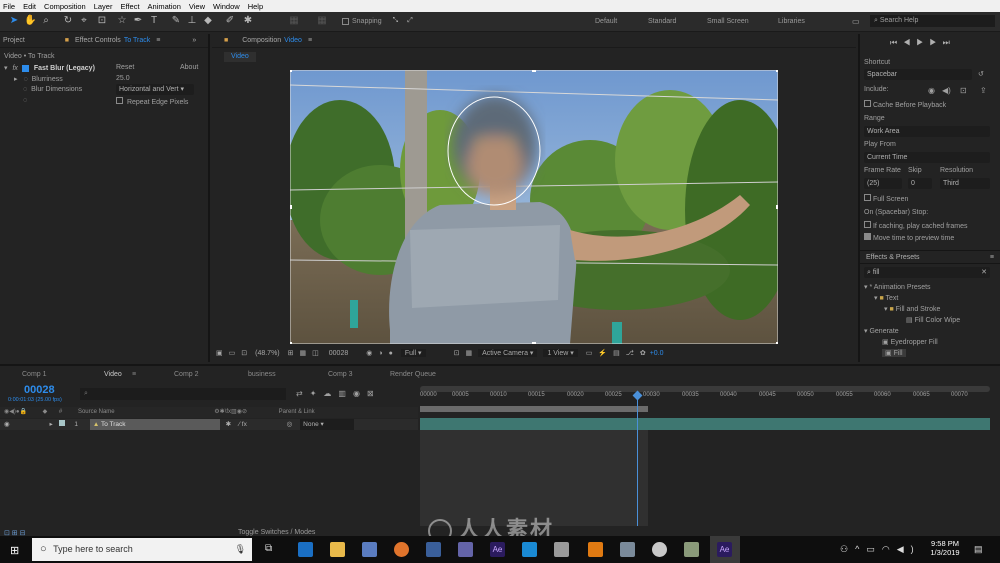 Image resolution: width=1000 pixels, height=563 pixels. What do you see at coordinates (30, 21) in the screenshot?
I see `hand-tool-icon: ✋` at bounding box center [30, 21].